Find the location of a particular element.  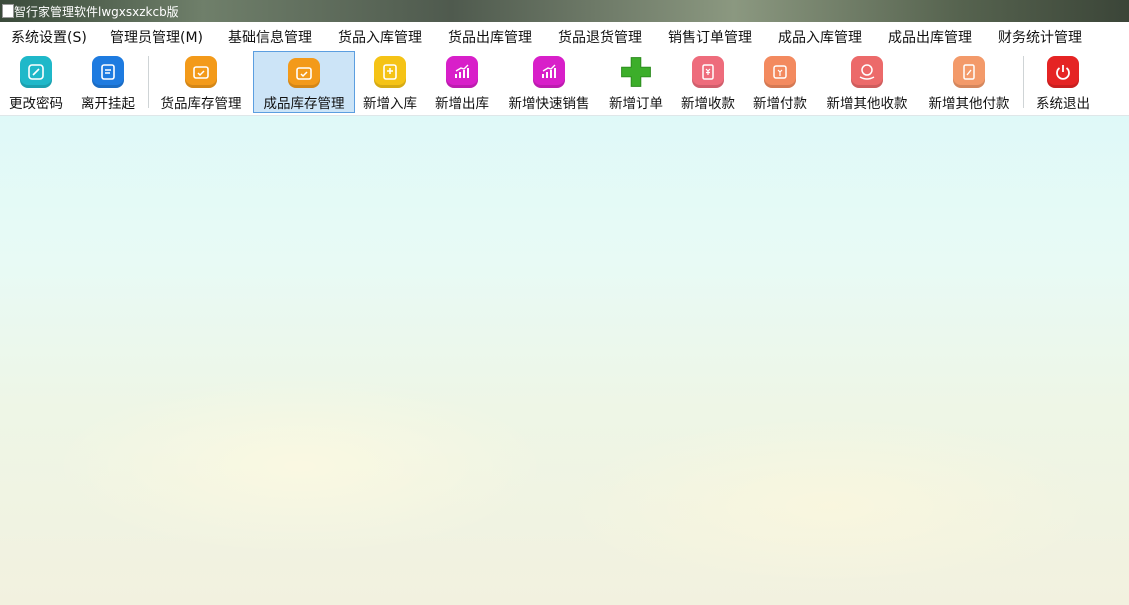

change-password-button: 更改密码 is located at coordinates (36, 81).